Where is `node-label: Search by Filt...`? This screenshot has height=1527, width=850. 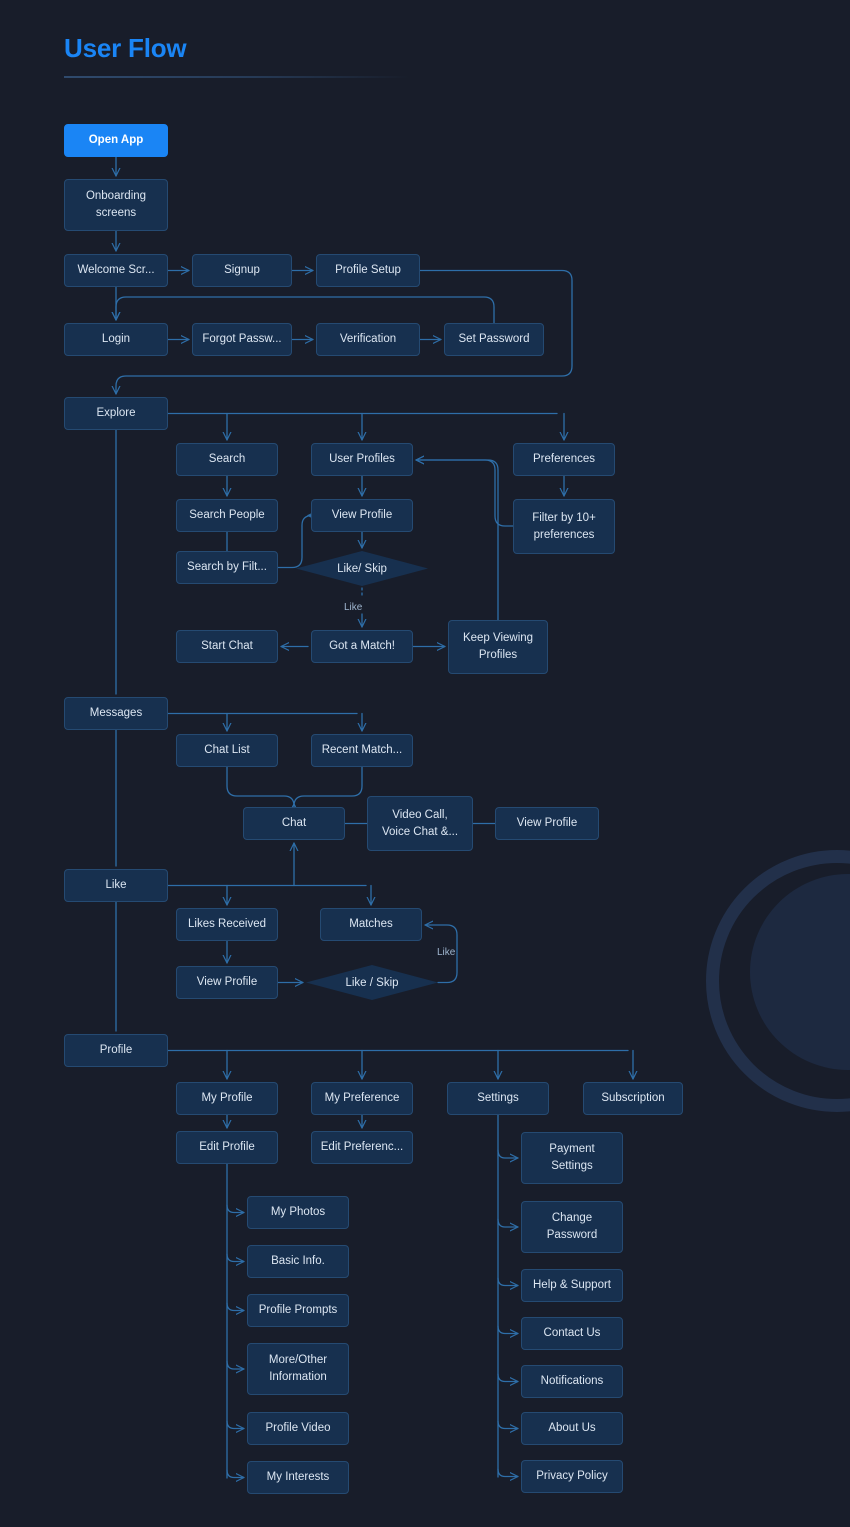 node-label: Search by Filt... is located at coordinates (227, 566).